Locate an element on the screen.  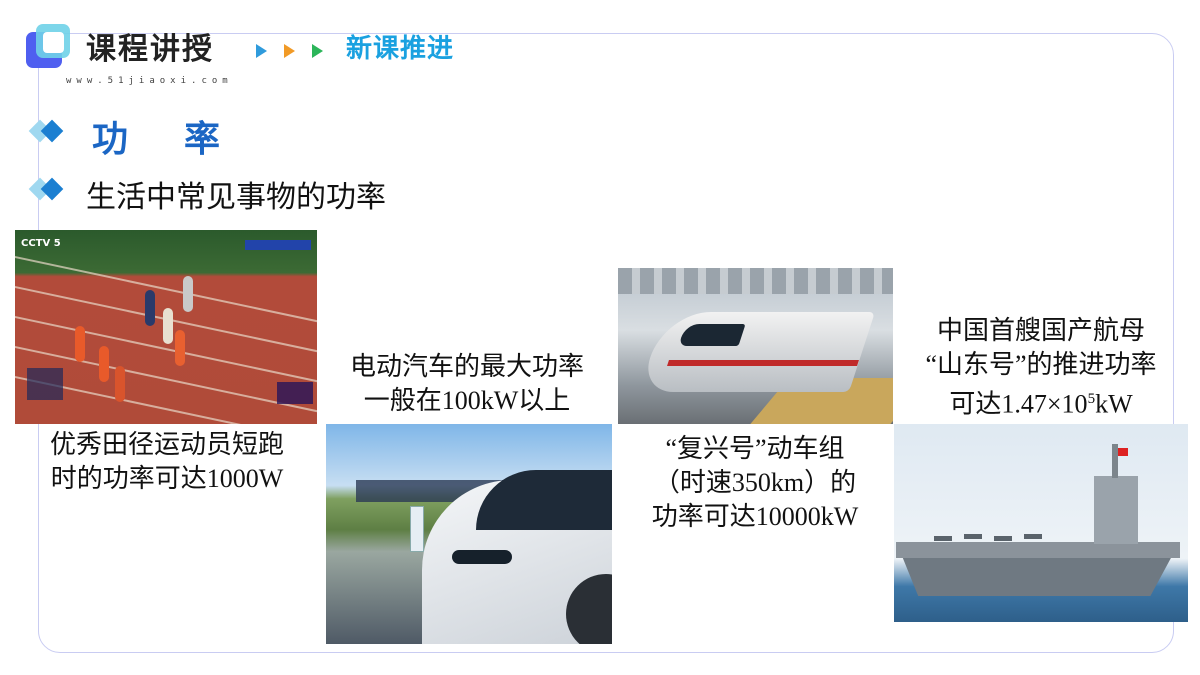
course-logo-icon is located at coordinates (50, 48).